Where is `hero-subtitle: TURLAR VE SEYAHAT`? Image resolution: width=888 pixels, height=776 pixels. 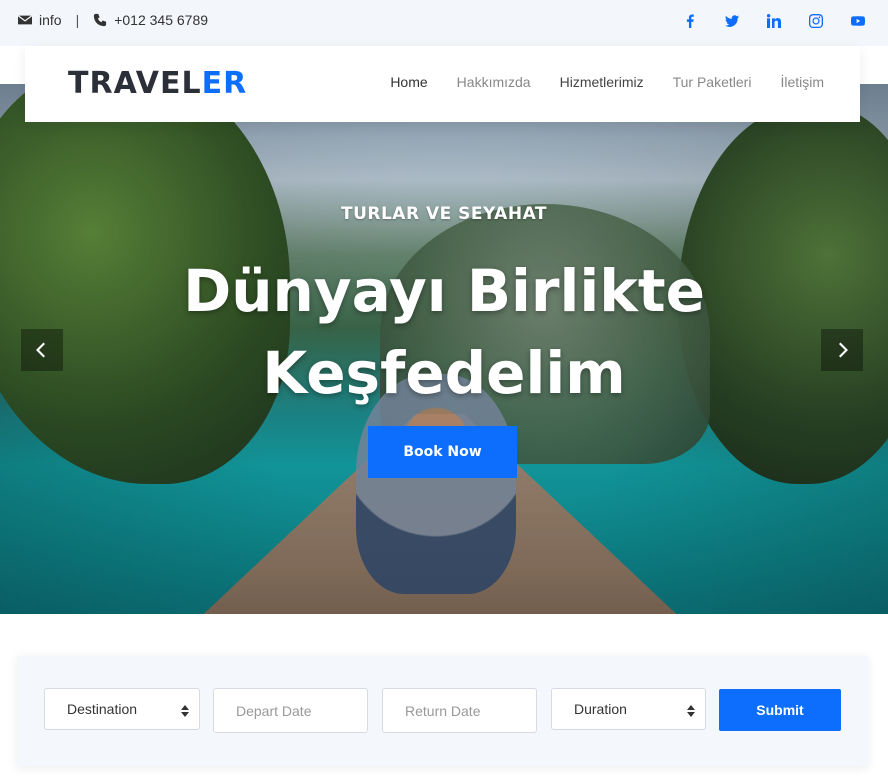 hero-subtitle: TURLAR VE SEYAHAT is located at coordinates (444, 214).